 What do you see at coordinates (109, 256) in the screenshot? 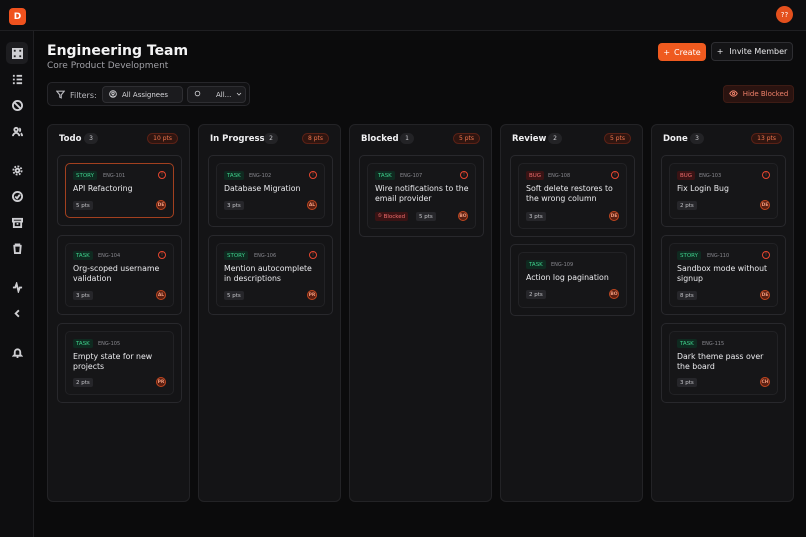
I see `card-key: ENG-104` at bounding box center [109, 256].